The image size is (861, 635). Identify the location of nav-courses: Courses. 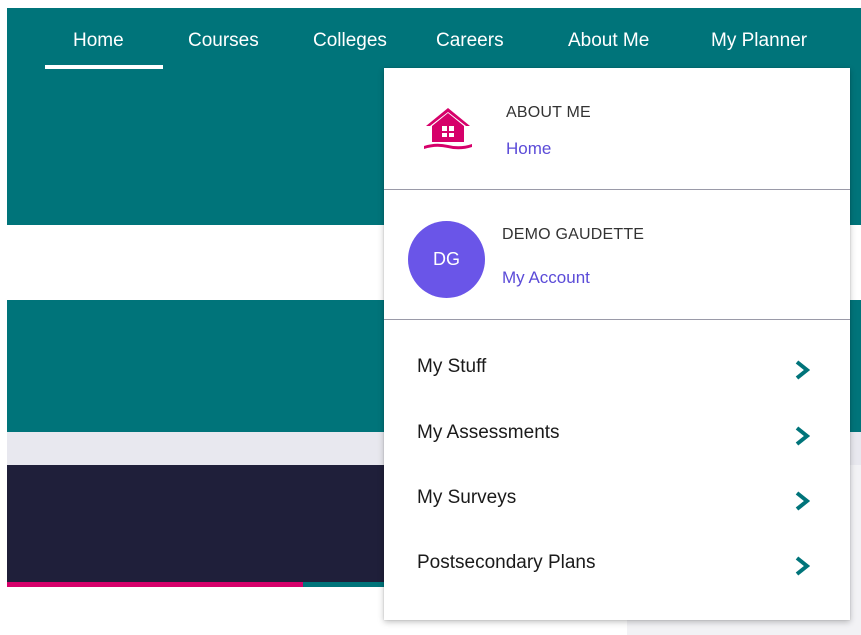
(223, 41).